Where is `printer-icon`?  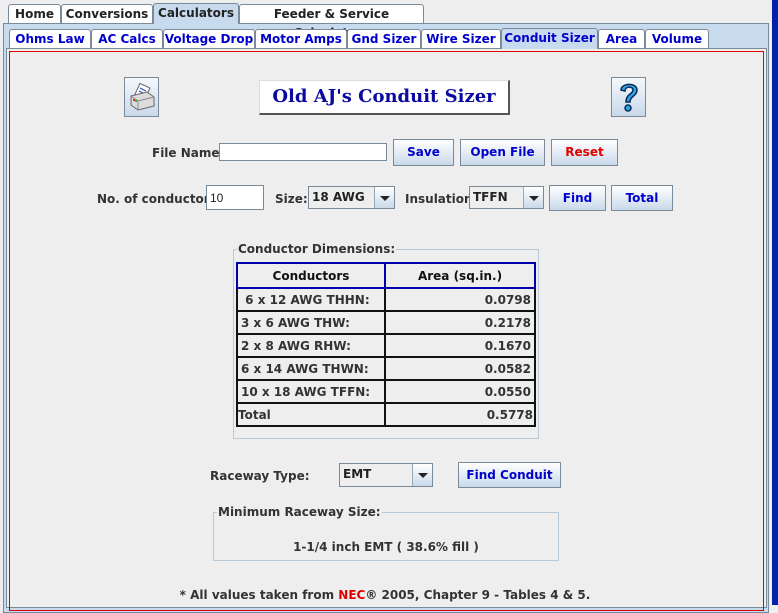
printer-icon is located at coordinates (142, 96).